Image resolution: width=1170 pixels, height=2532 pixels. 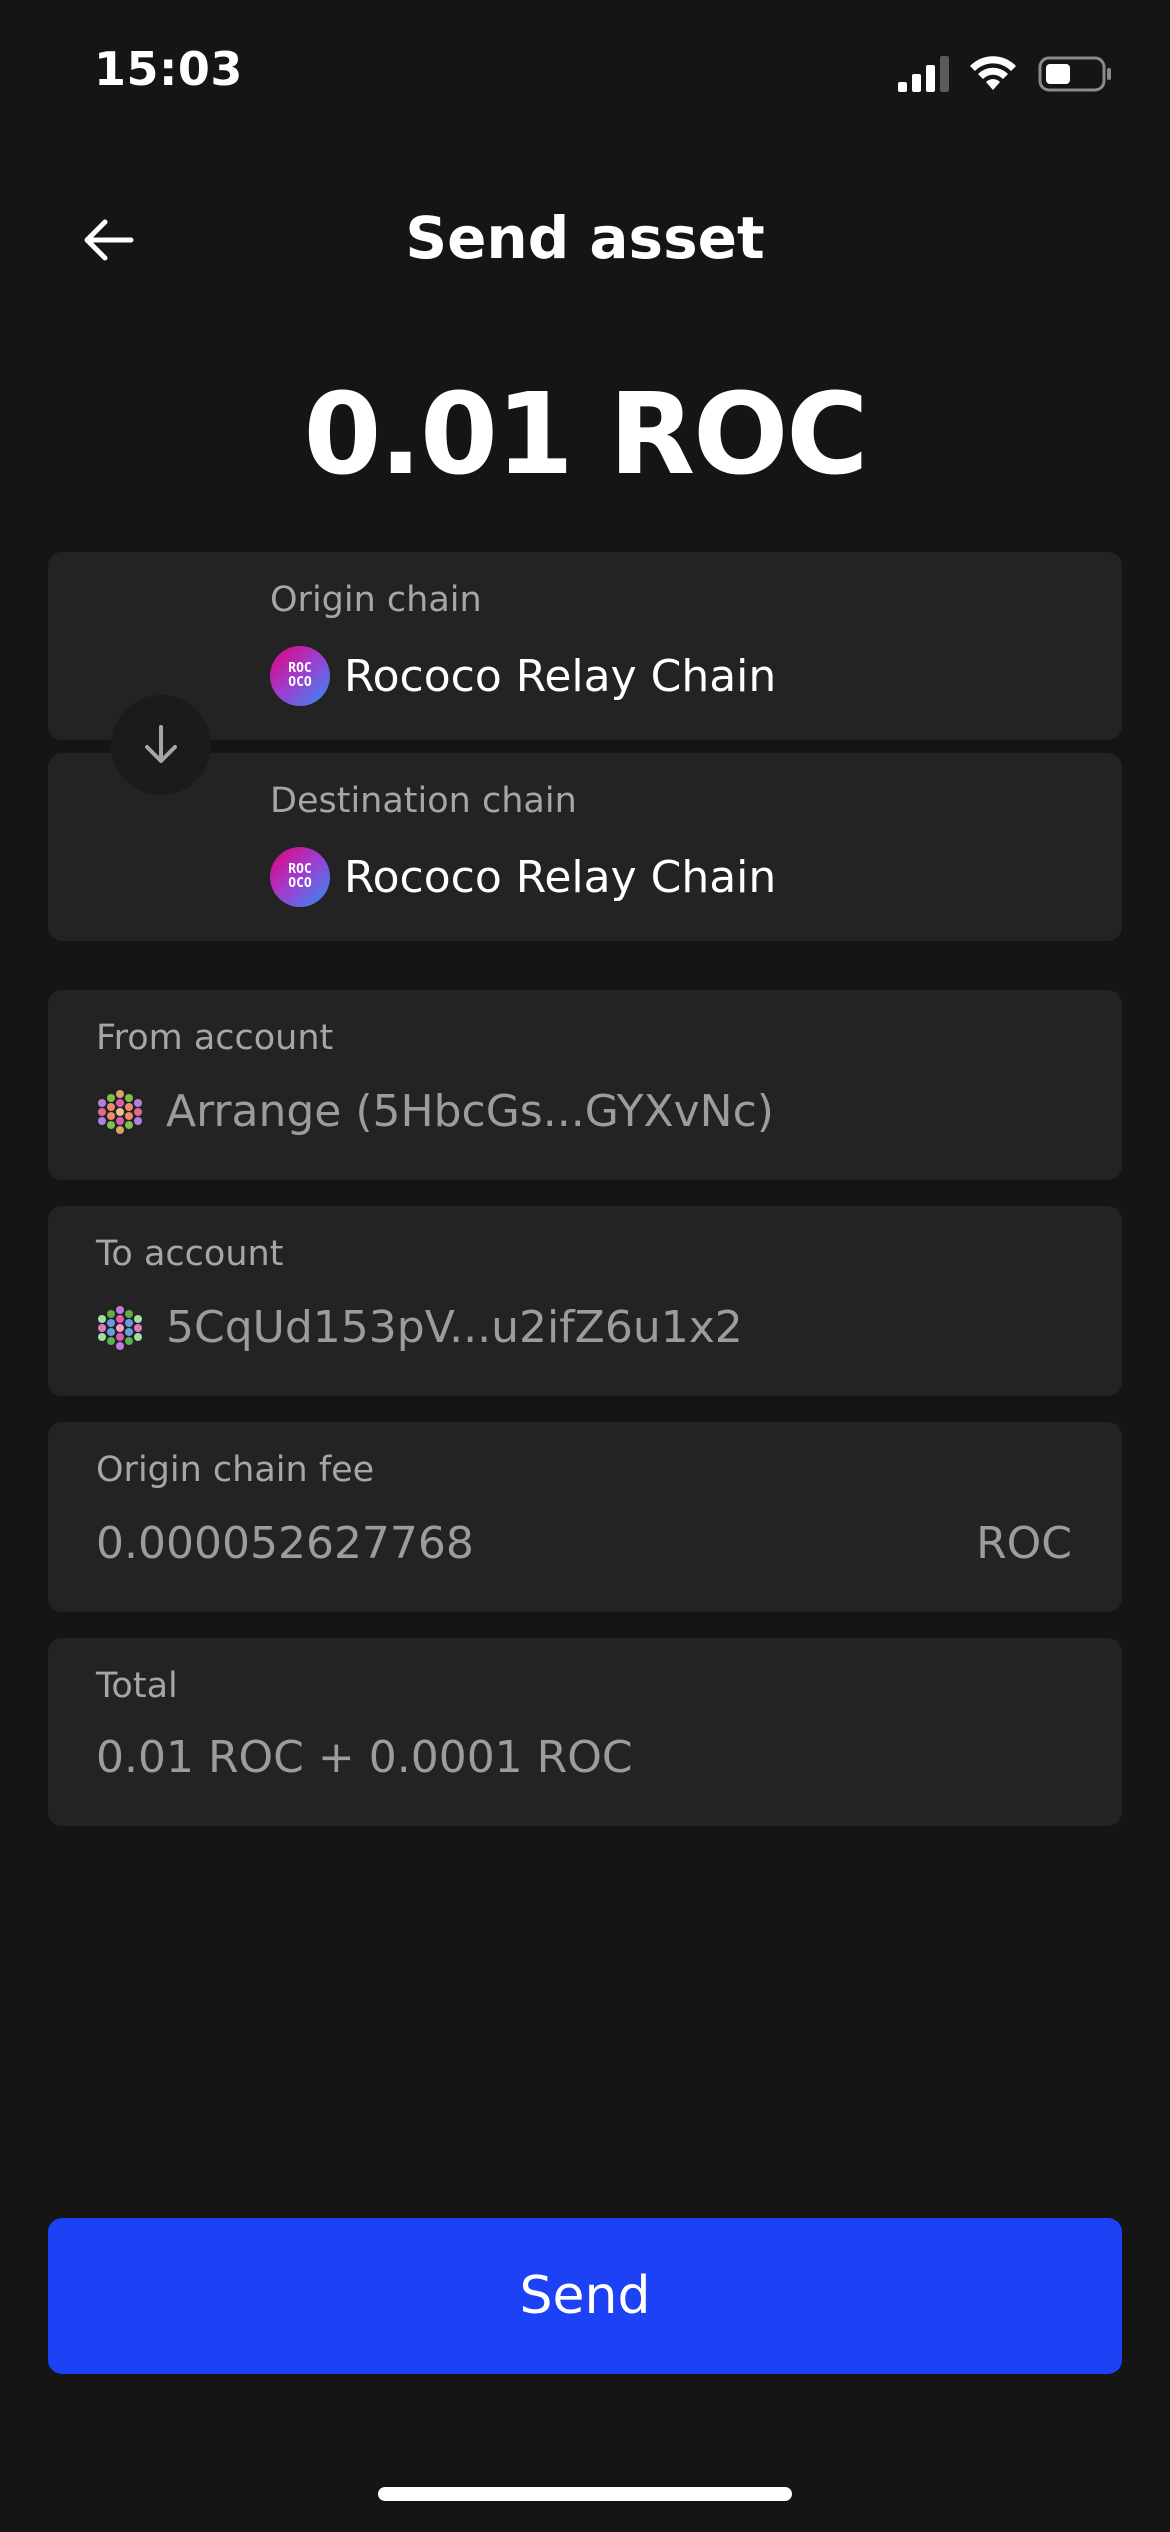 I want to click on from-account-card: From account Arrange (5HbcGs...GYXvNc), so click(x=585, y=1085).